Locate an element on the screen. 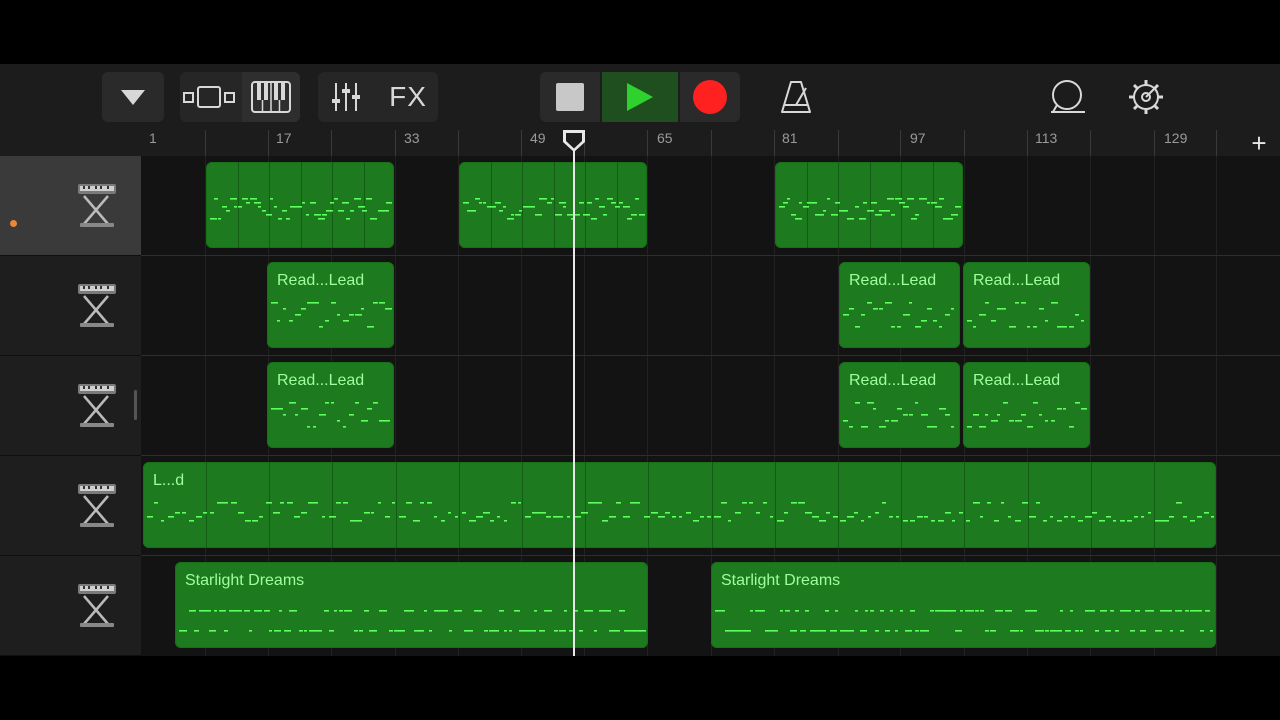 The height and width of the screenshot is (720, 1280). loop-browser-button is located at coordinates (1068, 97).